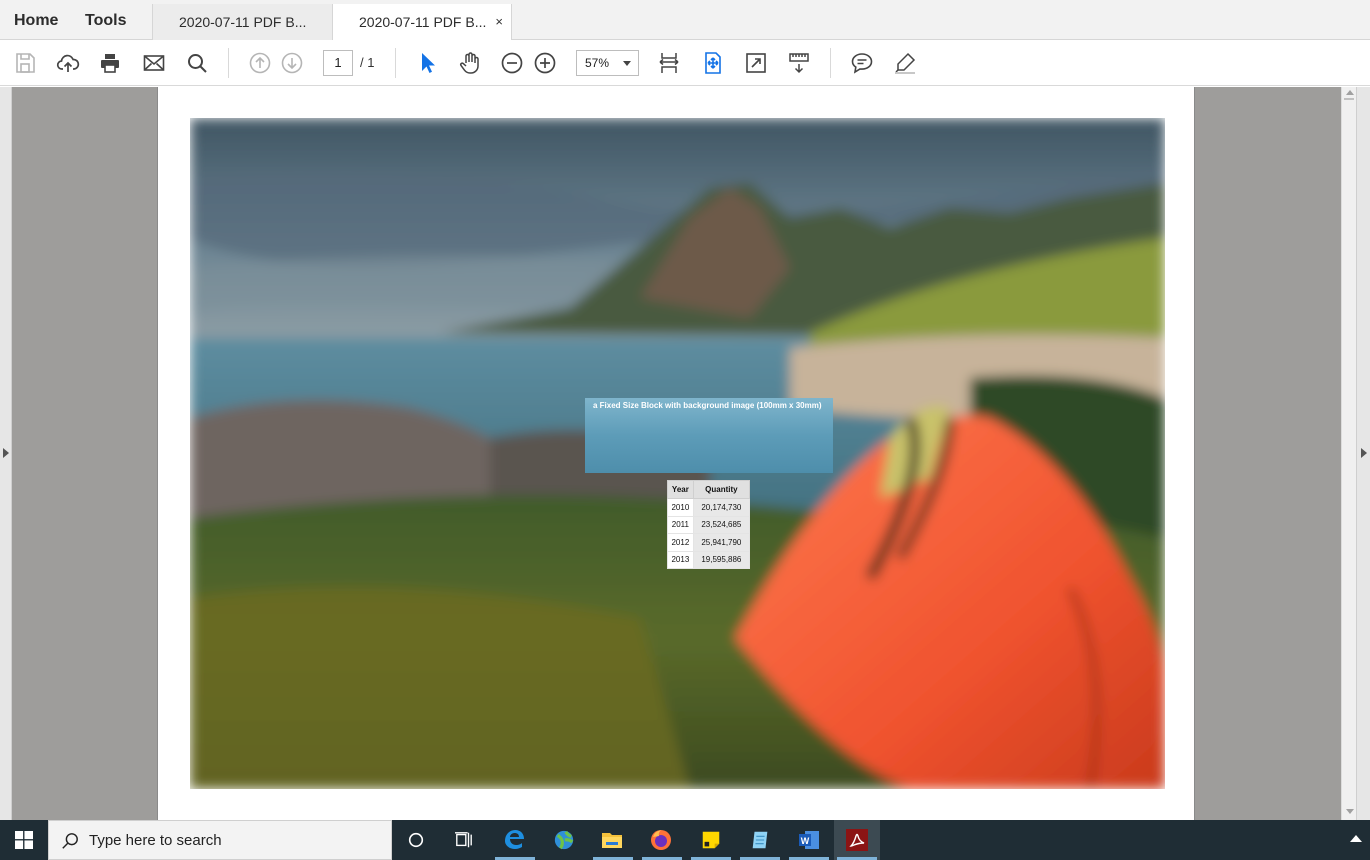 The width and height of the screenshot is (1370, 860). What do you see at coordinates (1350, 92) in the screenshot?
I see `scroll-up-icon` at bounding box center [1350, 92].